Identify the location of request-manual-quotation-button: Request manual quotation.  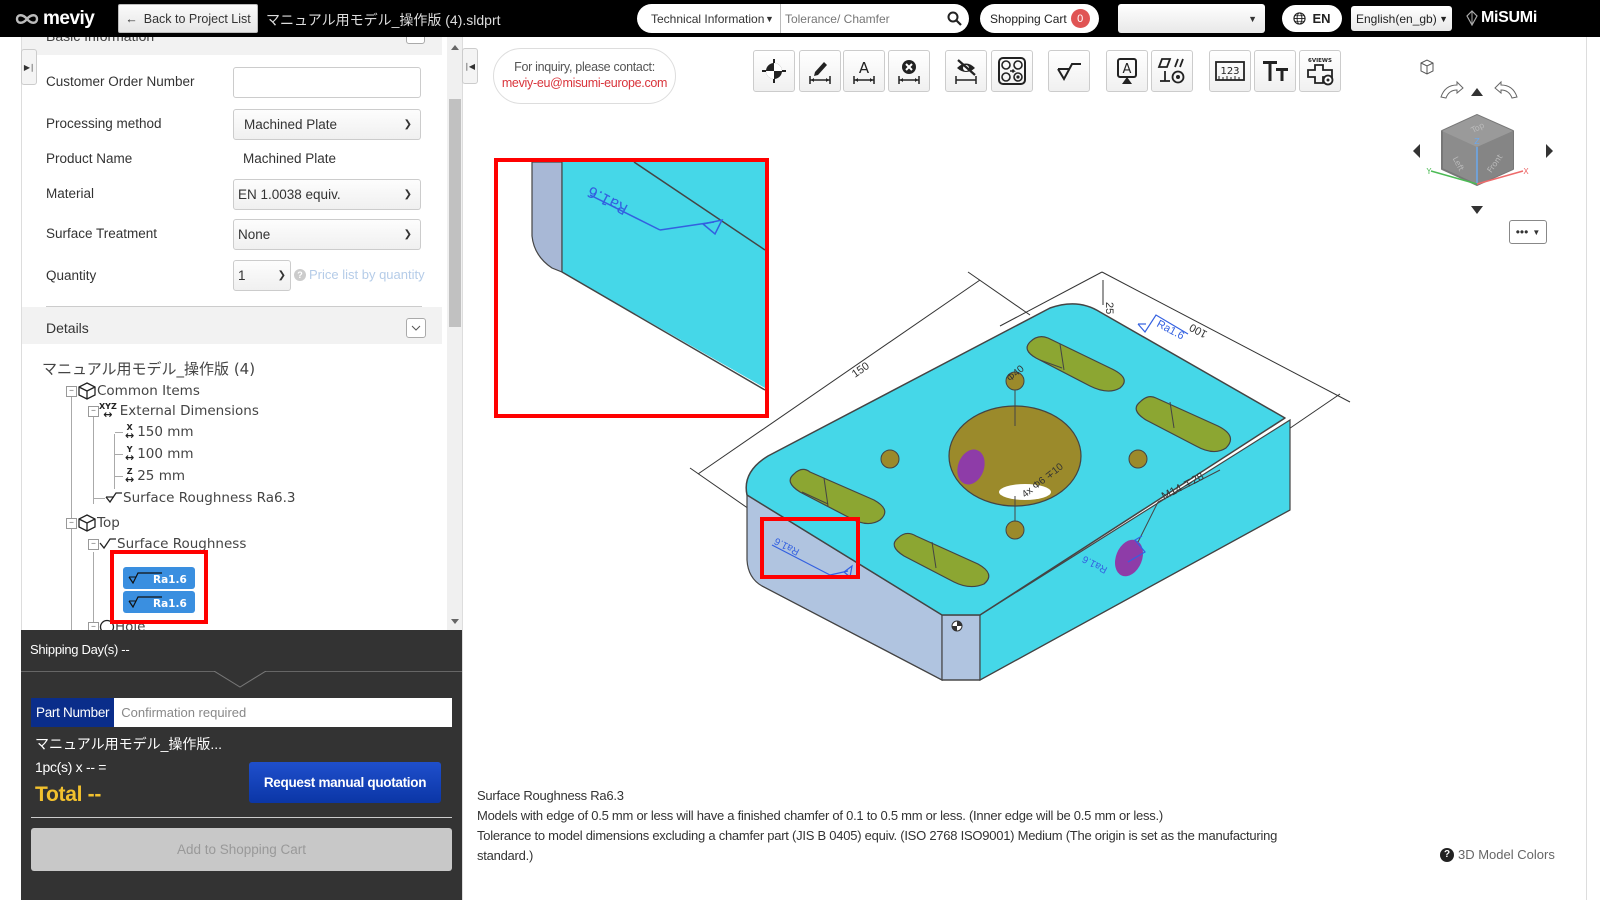
(345, 782).